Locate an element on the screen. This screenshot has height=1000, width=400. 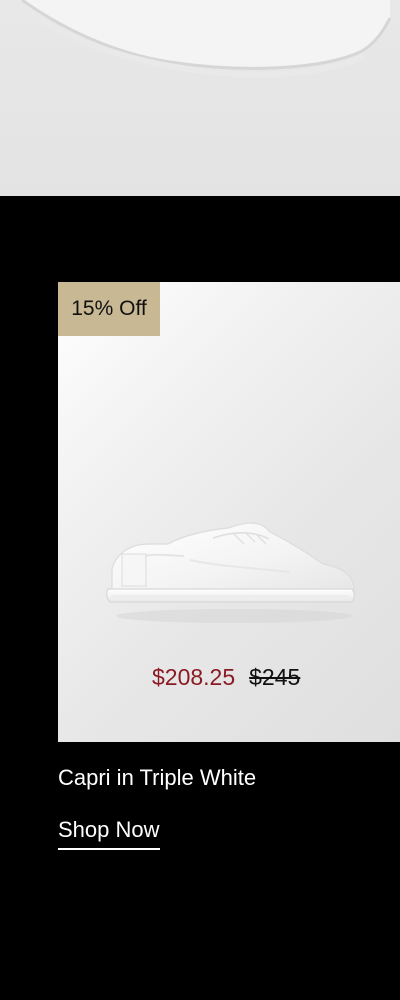
price-row: $208.25 $245 is located at coordinates (252, 677).